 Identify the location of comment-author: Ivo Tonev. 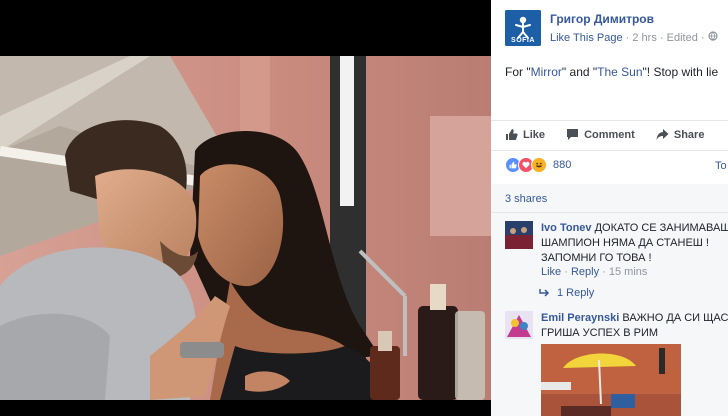
(566, 228).